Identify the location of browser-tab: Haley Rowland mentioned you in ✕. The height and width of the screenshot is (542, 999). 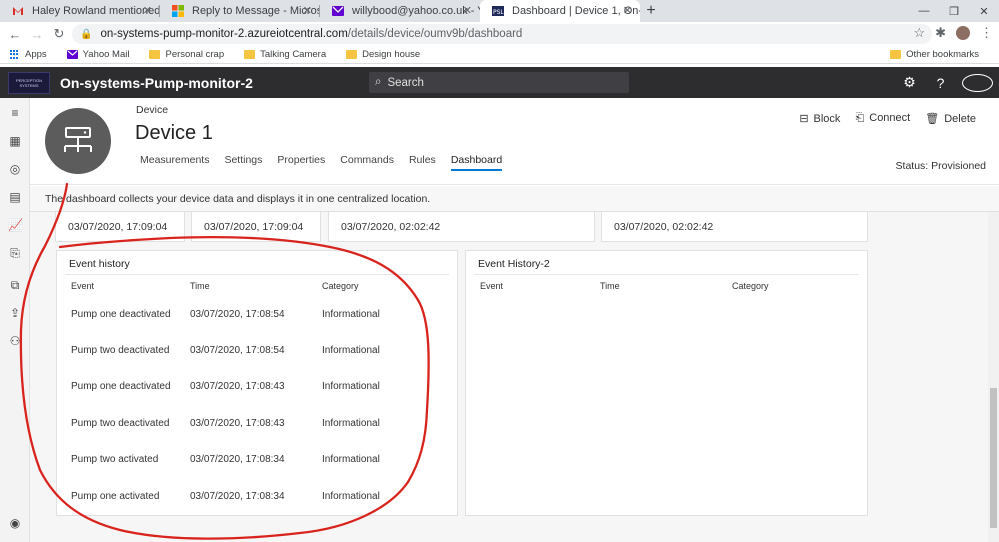
(80, 11).